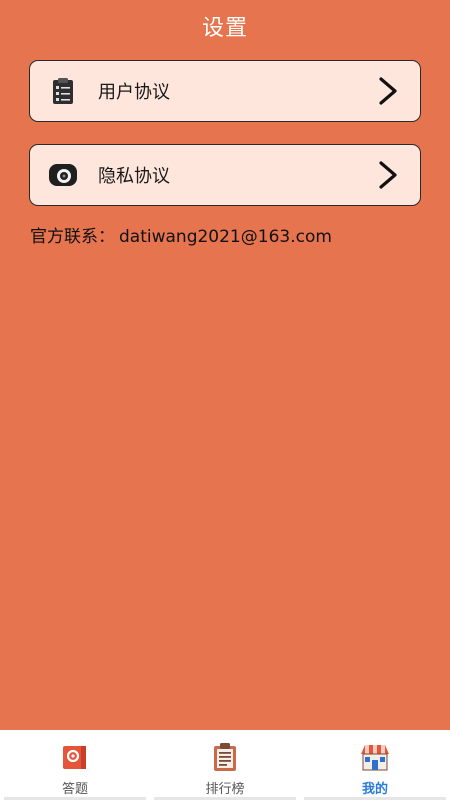 The width and height of the screenshot is (450, 800). I want to click on official-contact: 官方联系： datiwang2021@163.com, so click(181, 234).